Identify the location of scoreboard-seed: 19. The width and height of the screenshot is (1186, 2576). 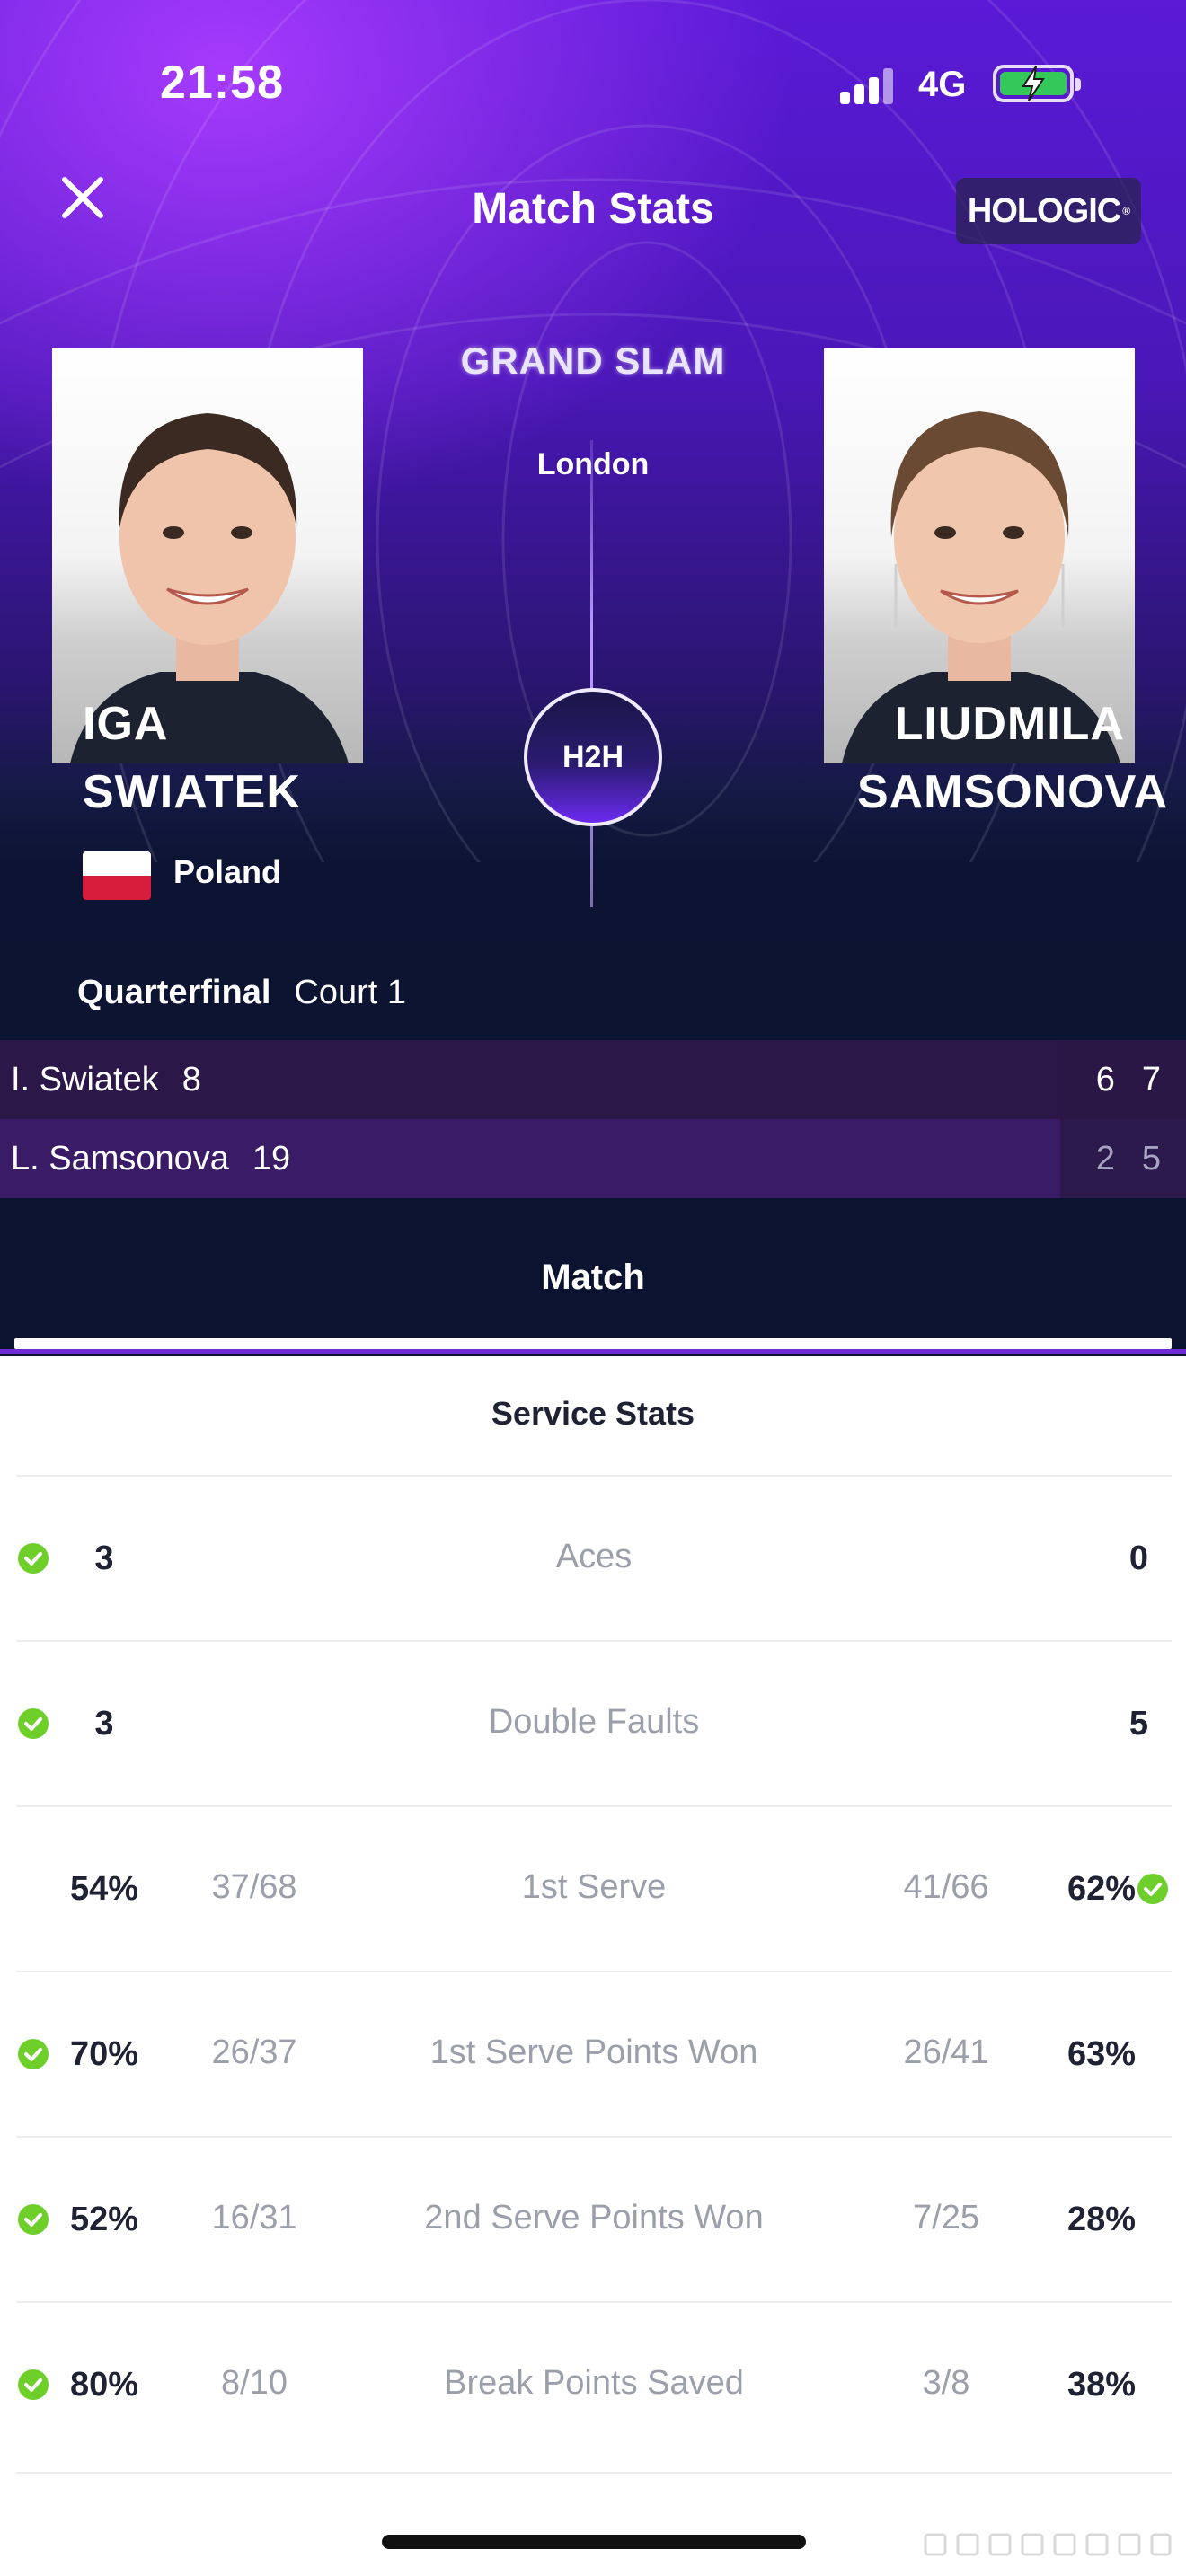
(271, 1158).